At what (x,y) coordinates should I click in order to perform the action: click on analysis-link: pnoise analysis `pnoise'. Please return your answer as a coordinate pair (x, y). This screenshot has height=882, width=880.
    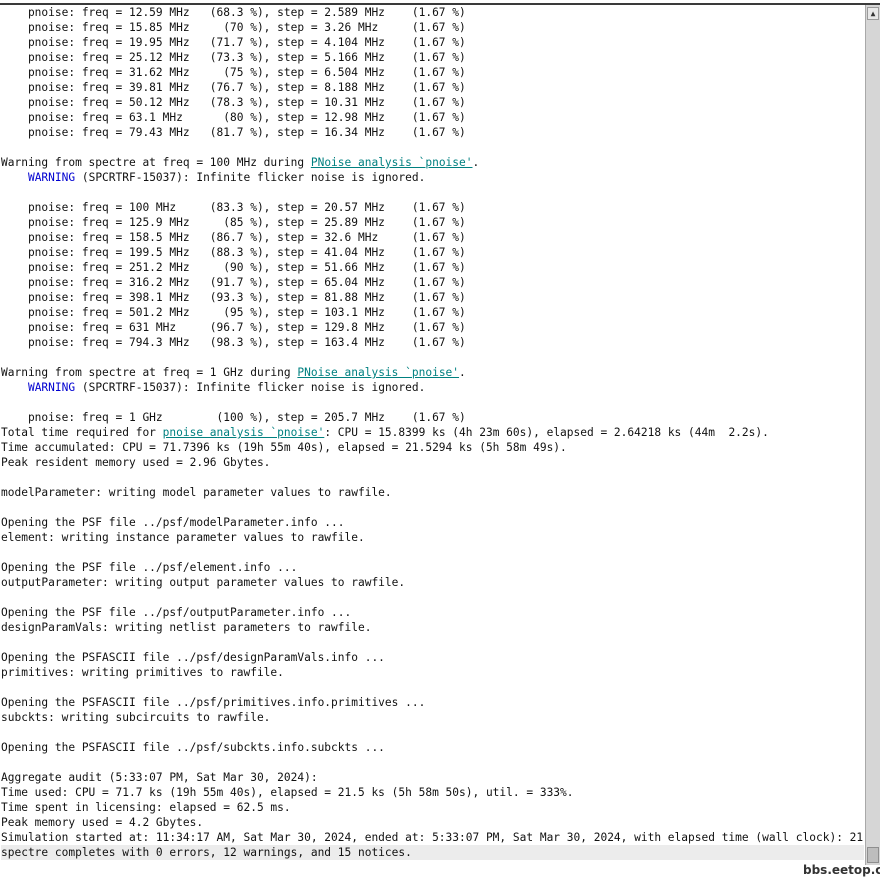
    Looking at the image, I should click on (244, 432).